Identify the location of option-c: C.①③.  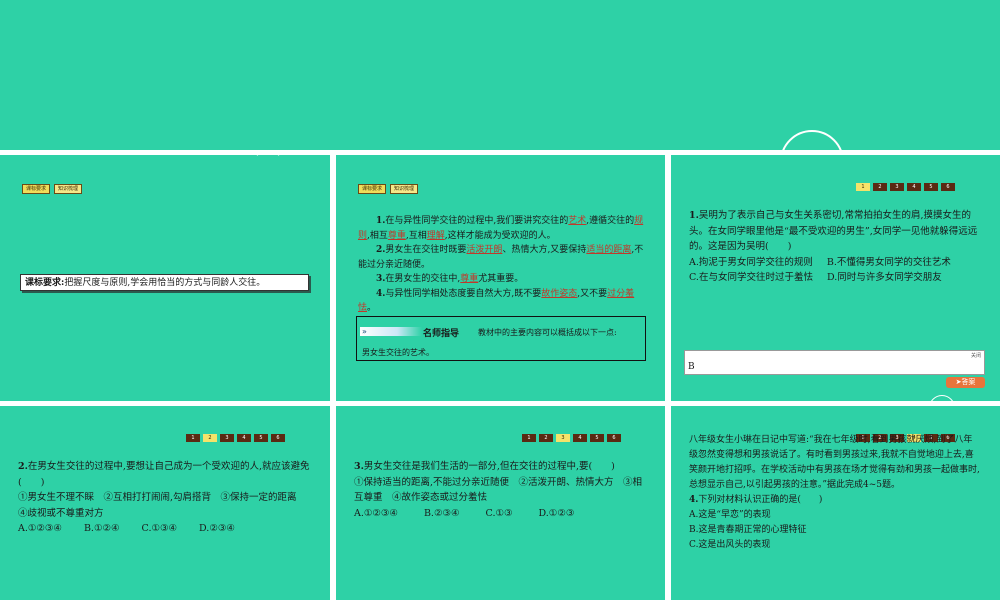
(499, 514).